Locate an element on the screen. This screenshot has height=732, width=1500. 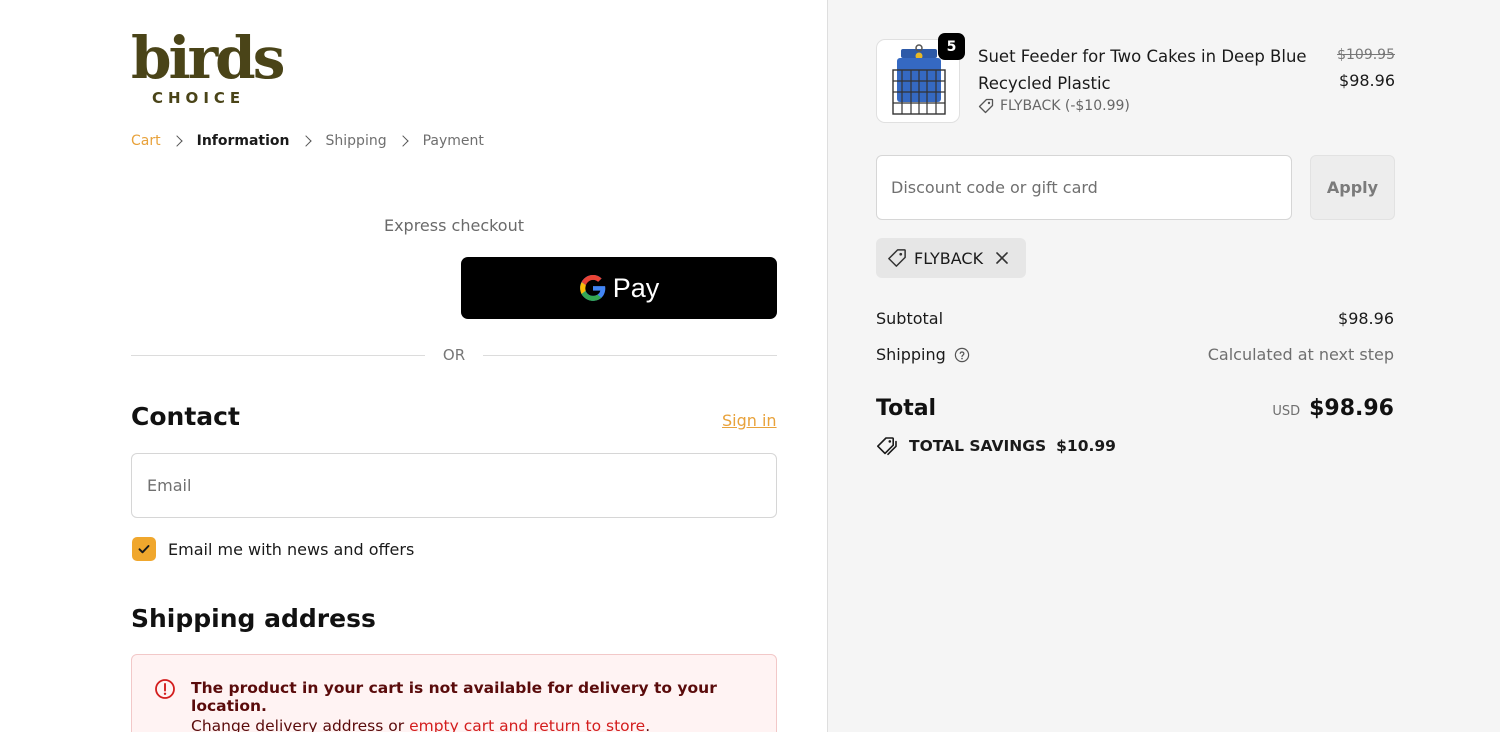
applied-discount-chip: FLYBACK is located at coordinates (951, 258).